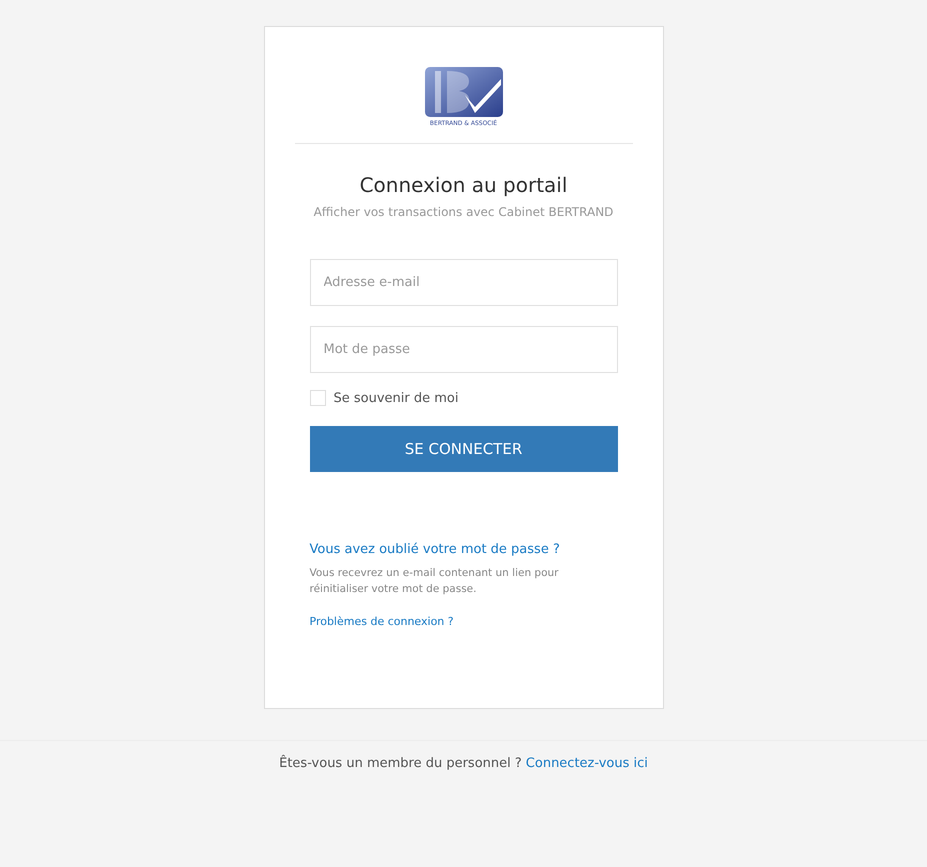  I want to click on password-field: Mot de passe, so click(464, 349).